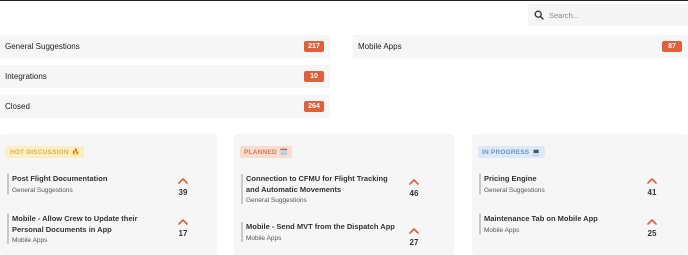  I want to click on top-border, so click(344, 0).